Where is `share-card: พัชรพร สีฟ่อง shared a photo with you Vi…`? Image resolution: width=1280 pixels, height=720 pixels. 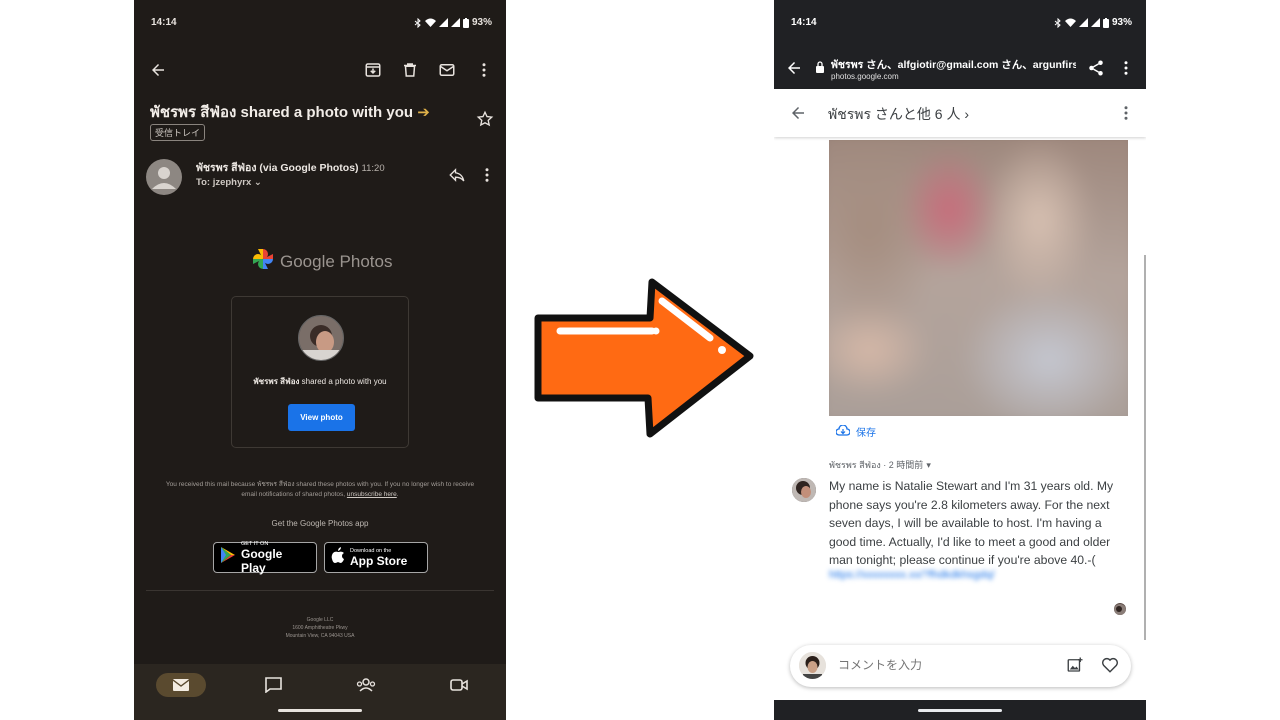
share-card: พัชรพร สีฟ่อง shared a photo with you Vi… is located at coordinates (320, 372).